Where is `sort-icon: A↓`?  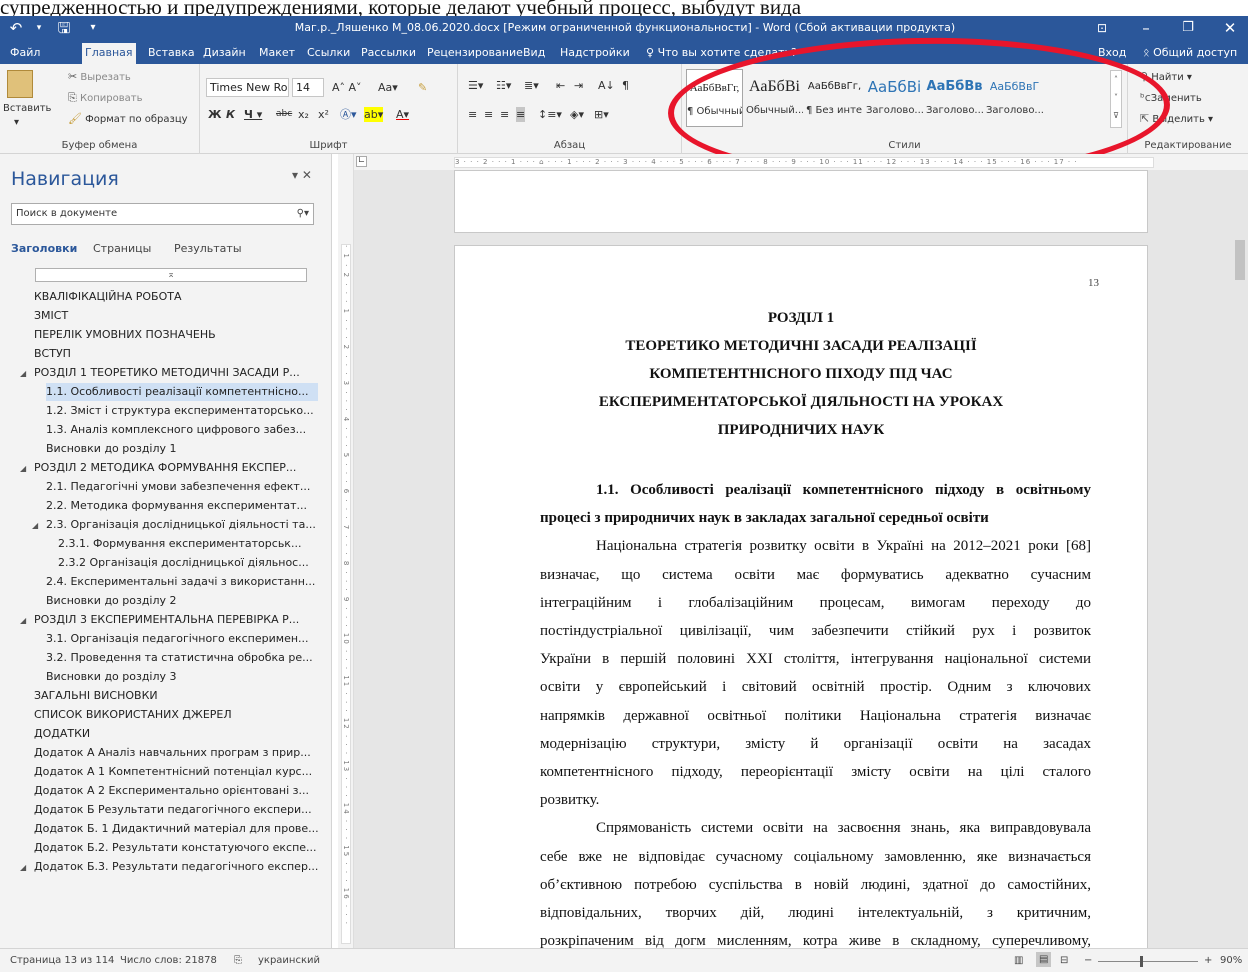 sort-icon: A↓ is located at coordinates (606, 85).